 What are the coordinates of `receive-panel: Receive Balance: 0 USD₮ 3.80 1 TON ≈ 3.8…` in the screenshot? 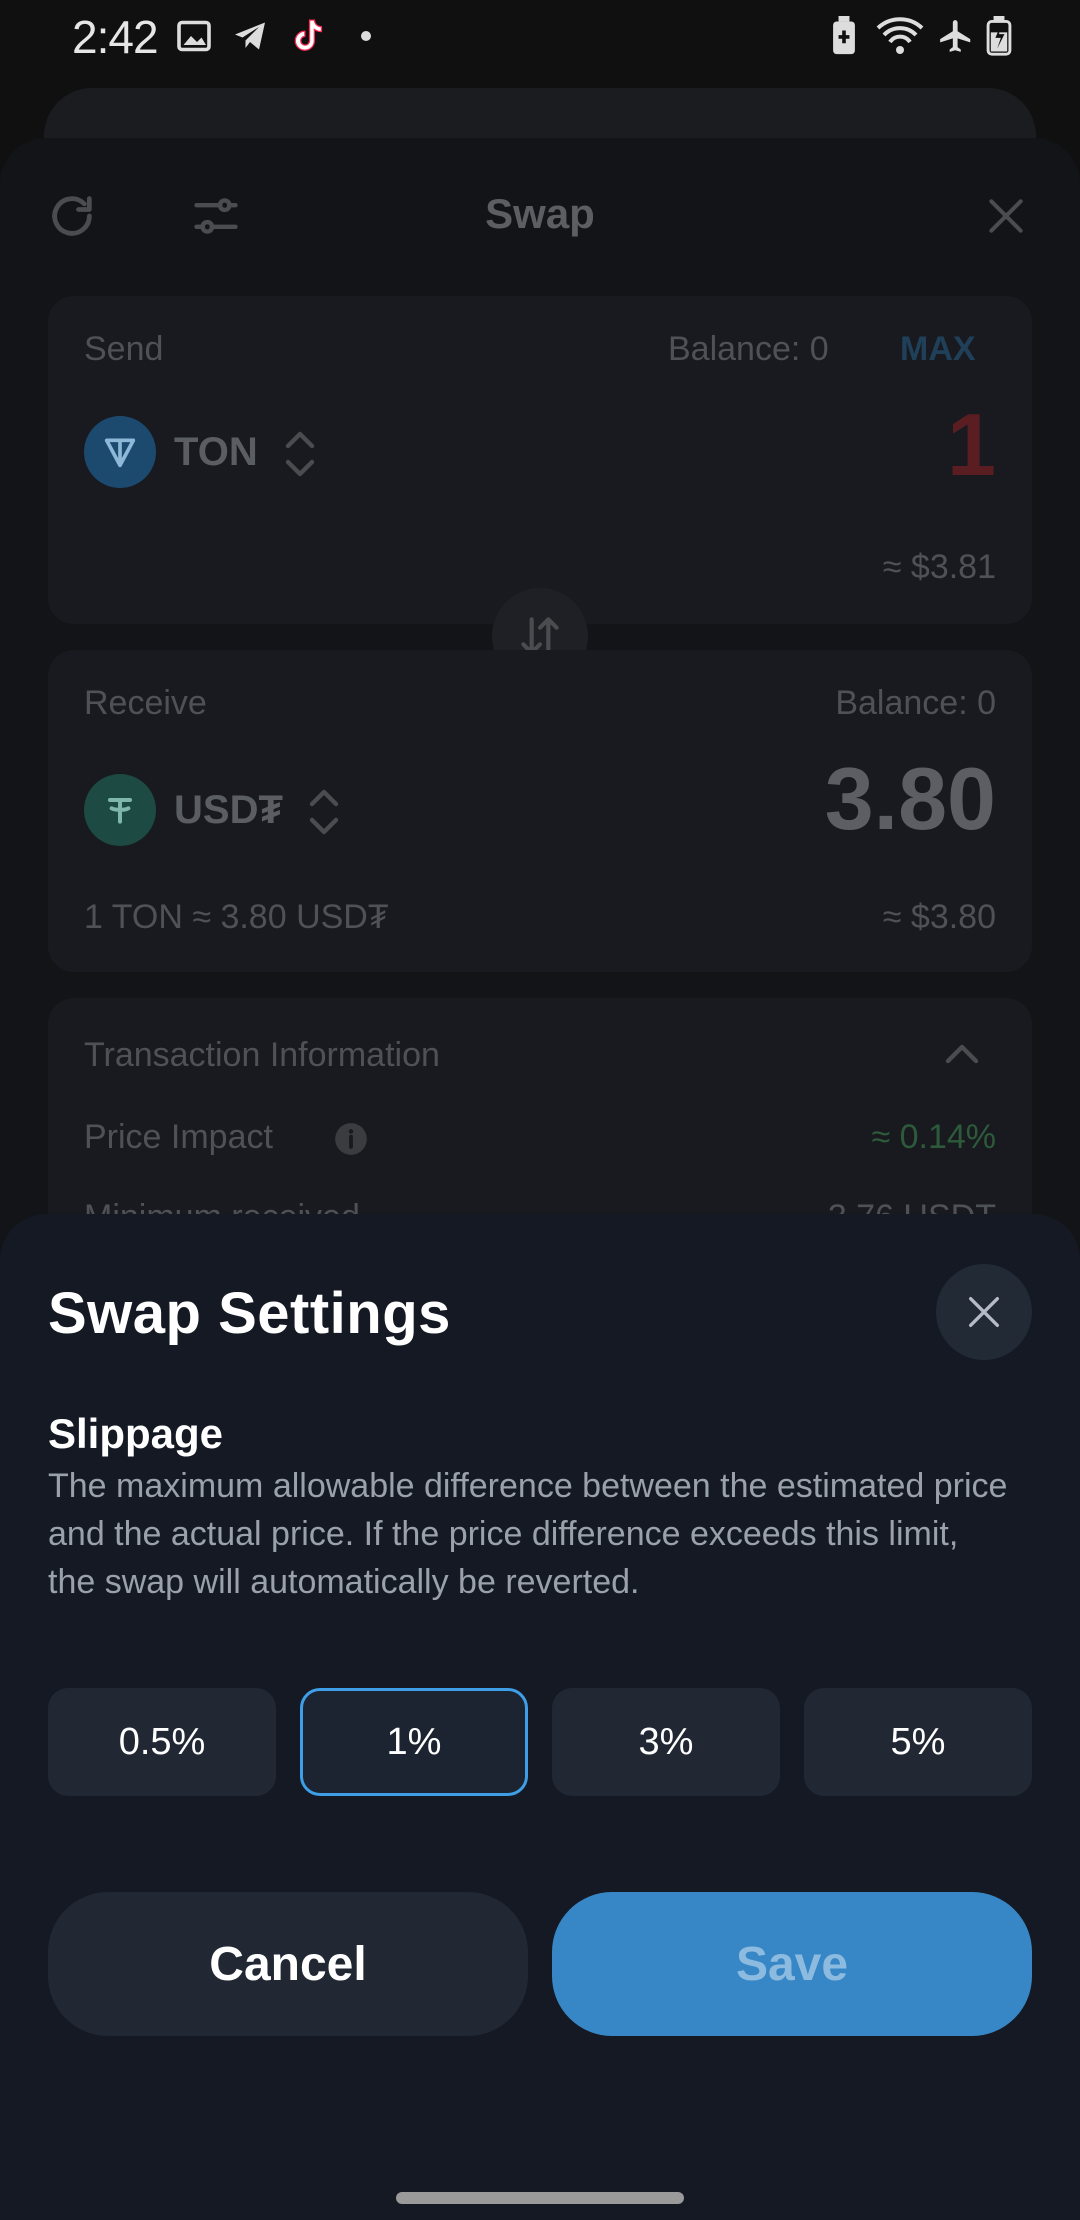 It's located at (540, 811).